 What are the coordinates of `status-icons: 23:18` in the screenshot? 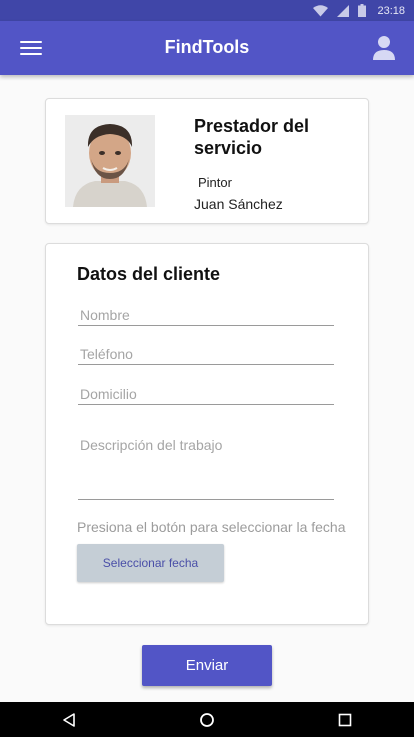 It's located at (363, 10).